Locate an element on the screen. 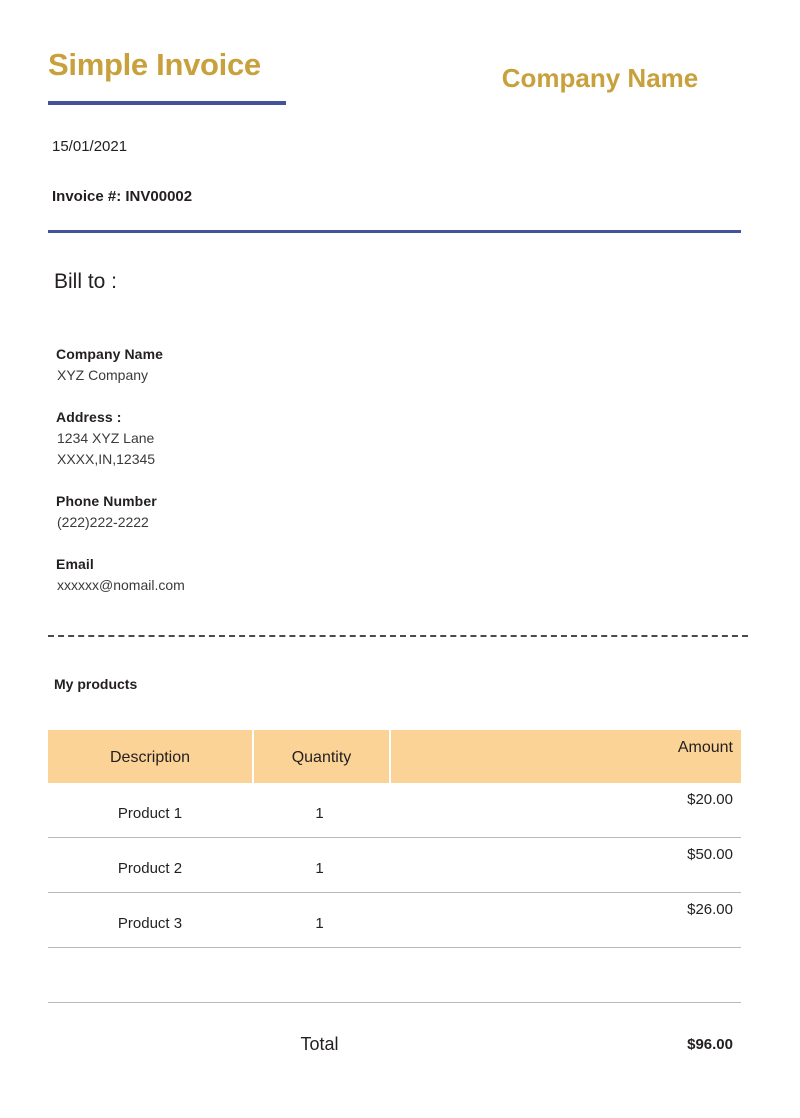 This screenshot has width=800, height=1118. total-row: Total $96.00 is located at coordinates (394, 1037).